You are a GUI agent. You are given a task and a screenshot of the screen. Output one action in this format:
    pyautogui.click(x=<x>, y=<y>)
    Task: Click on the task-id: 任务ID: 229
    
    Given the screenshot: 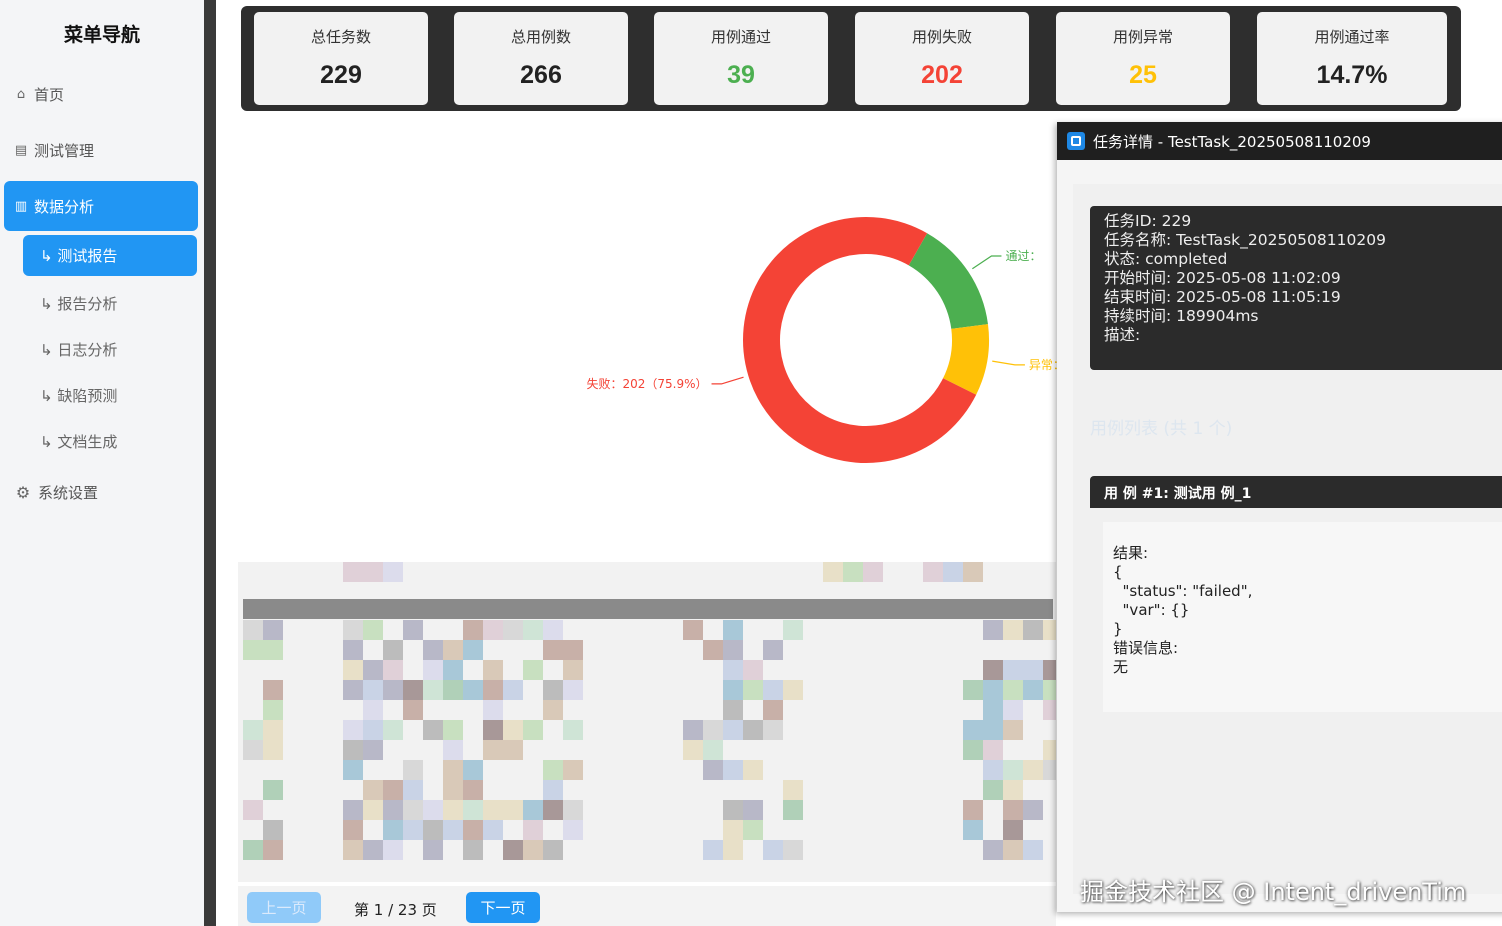 What is the action you would take?
    pyautogui.click(x=1148, y=221)
    